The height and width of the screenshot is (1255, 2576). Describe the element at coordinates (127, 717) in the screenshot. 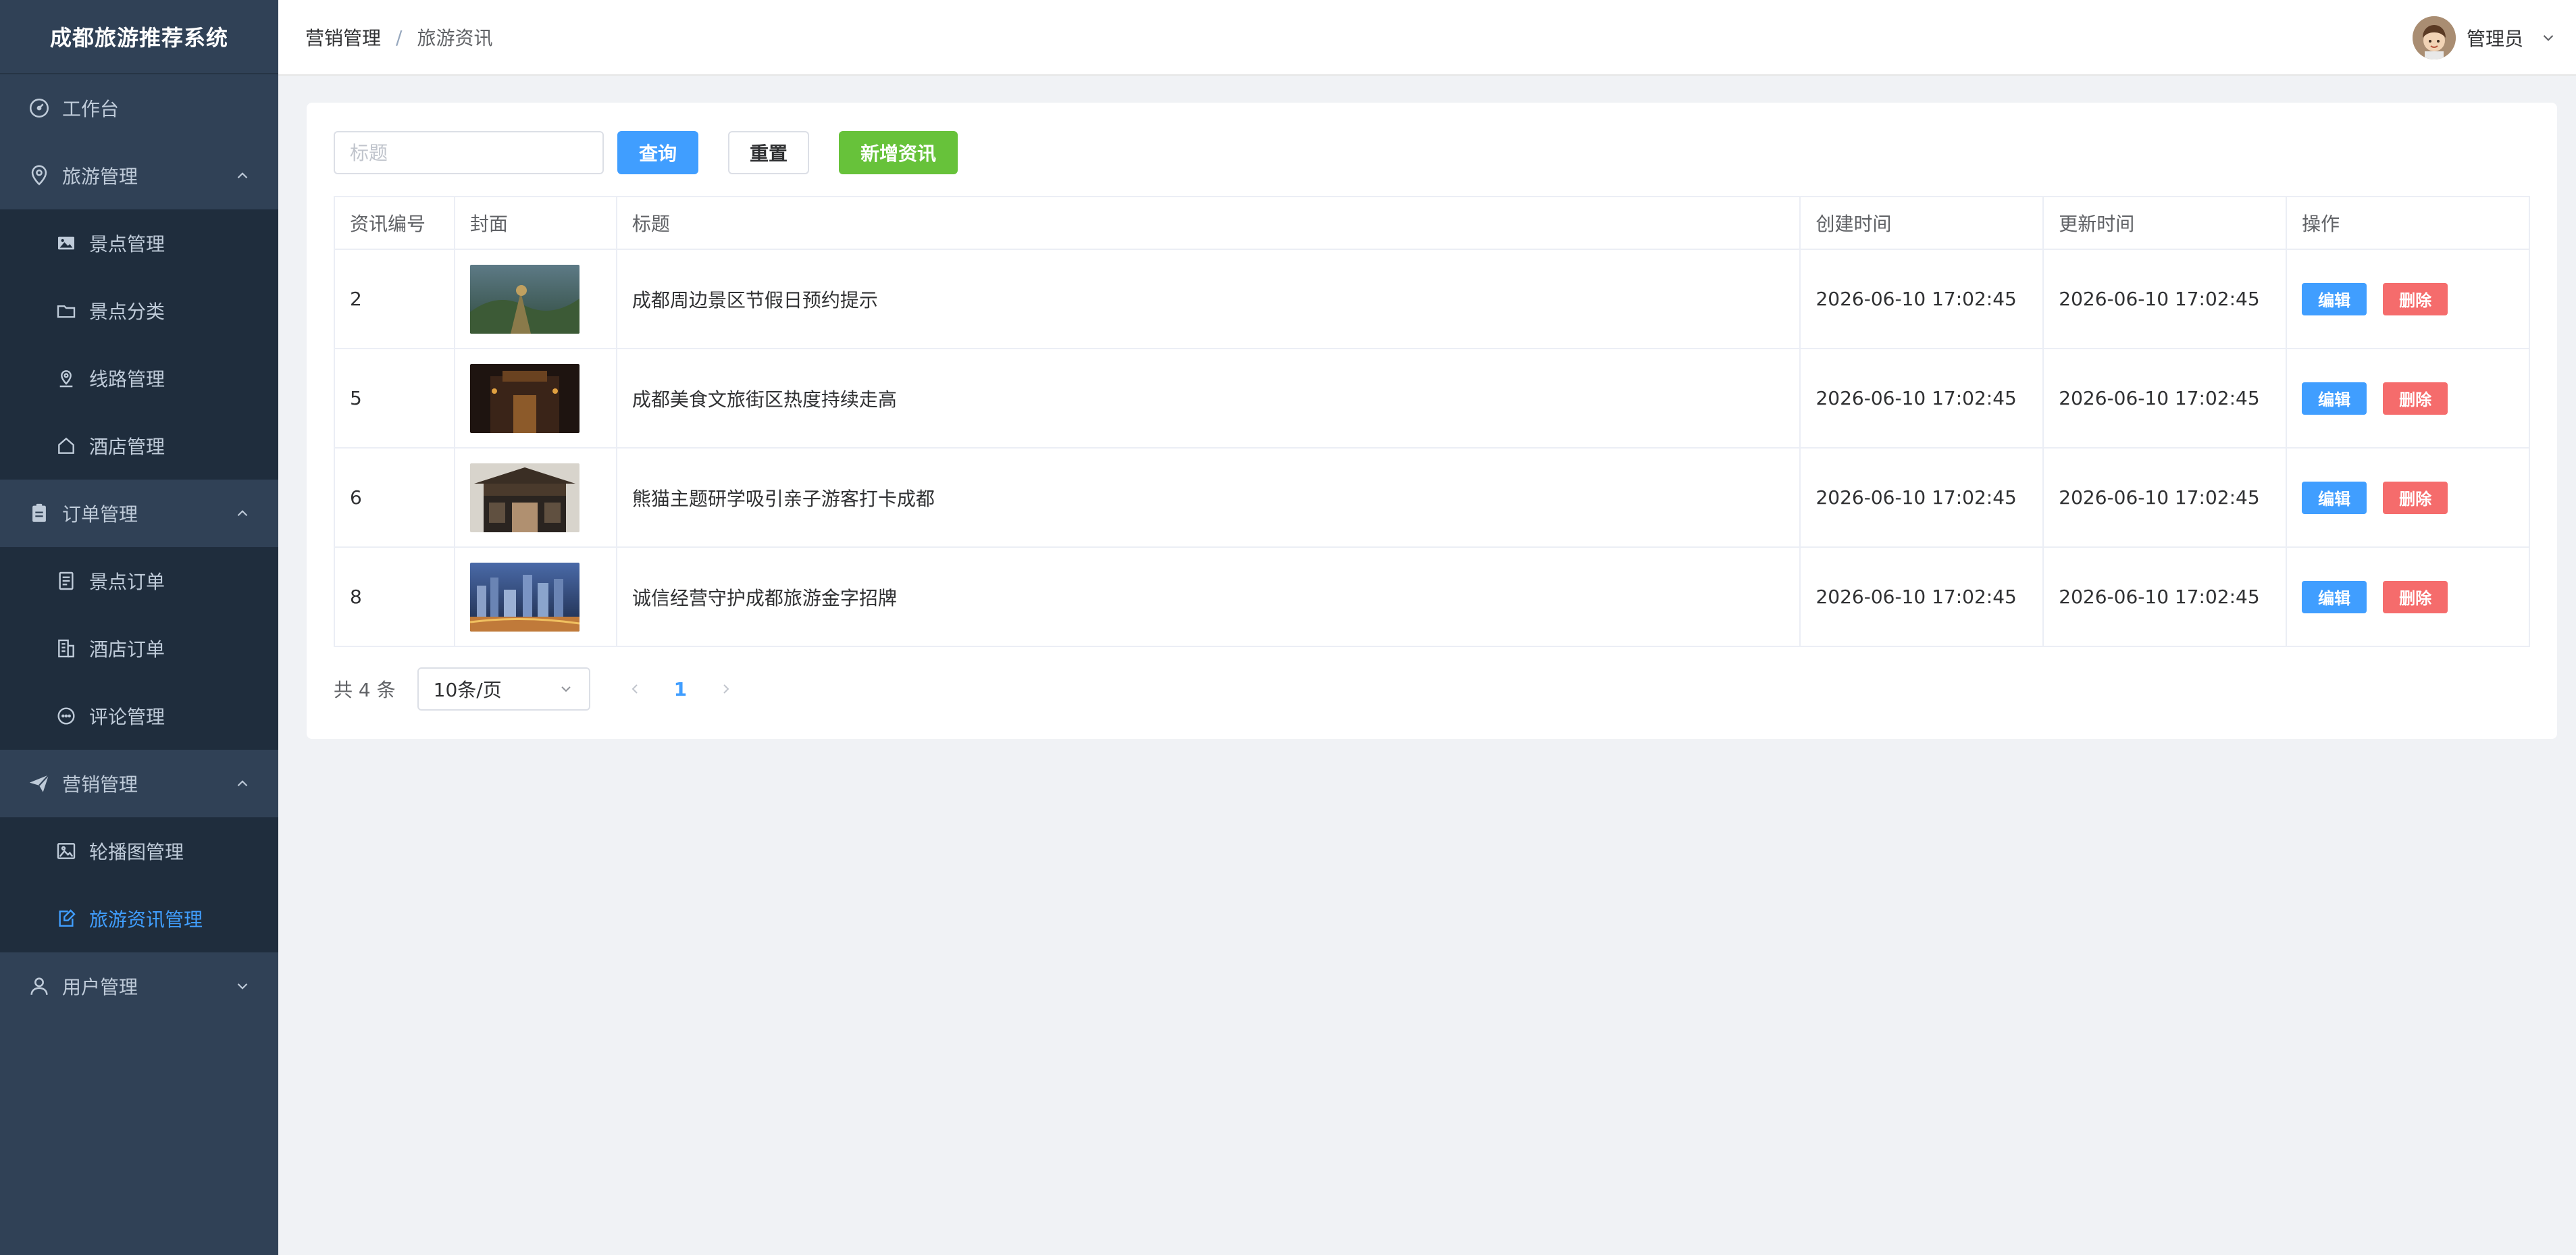

I see `menu-label: 评论管理` at that location.